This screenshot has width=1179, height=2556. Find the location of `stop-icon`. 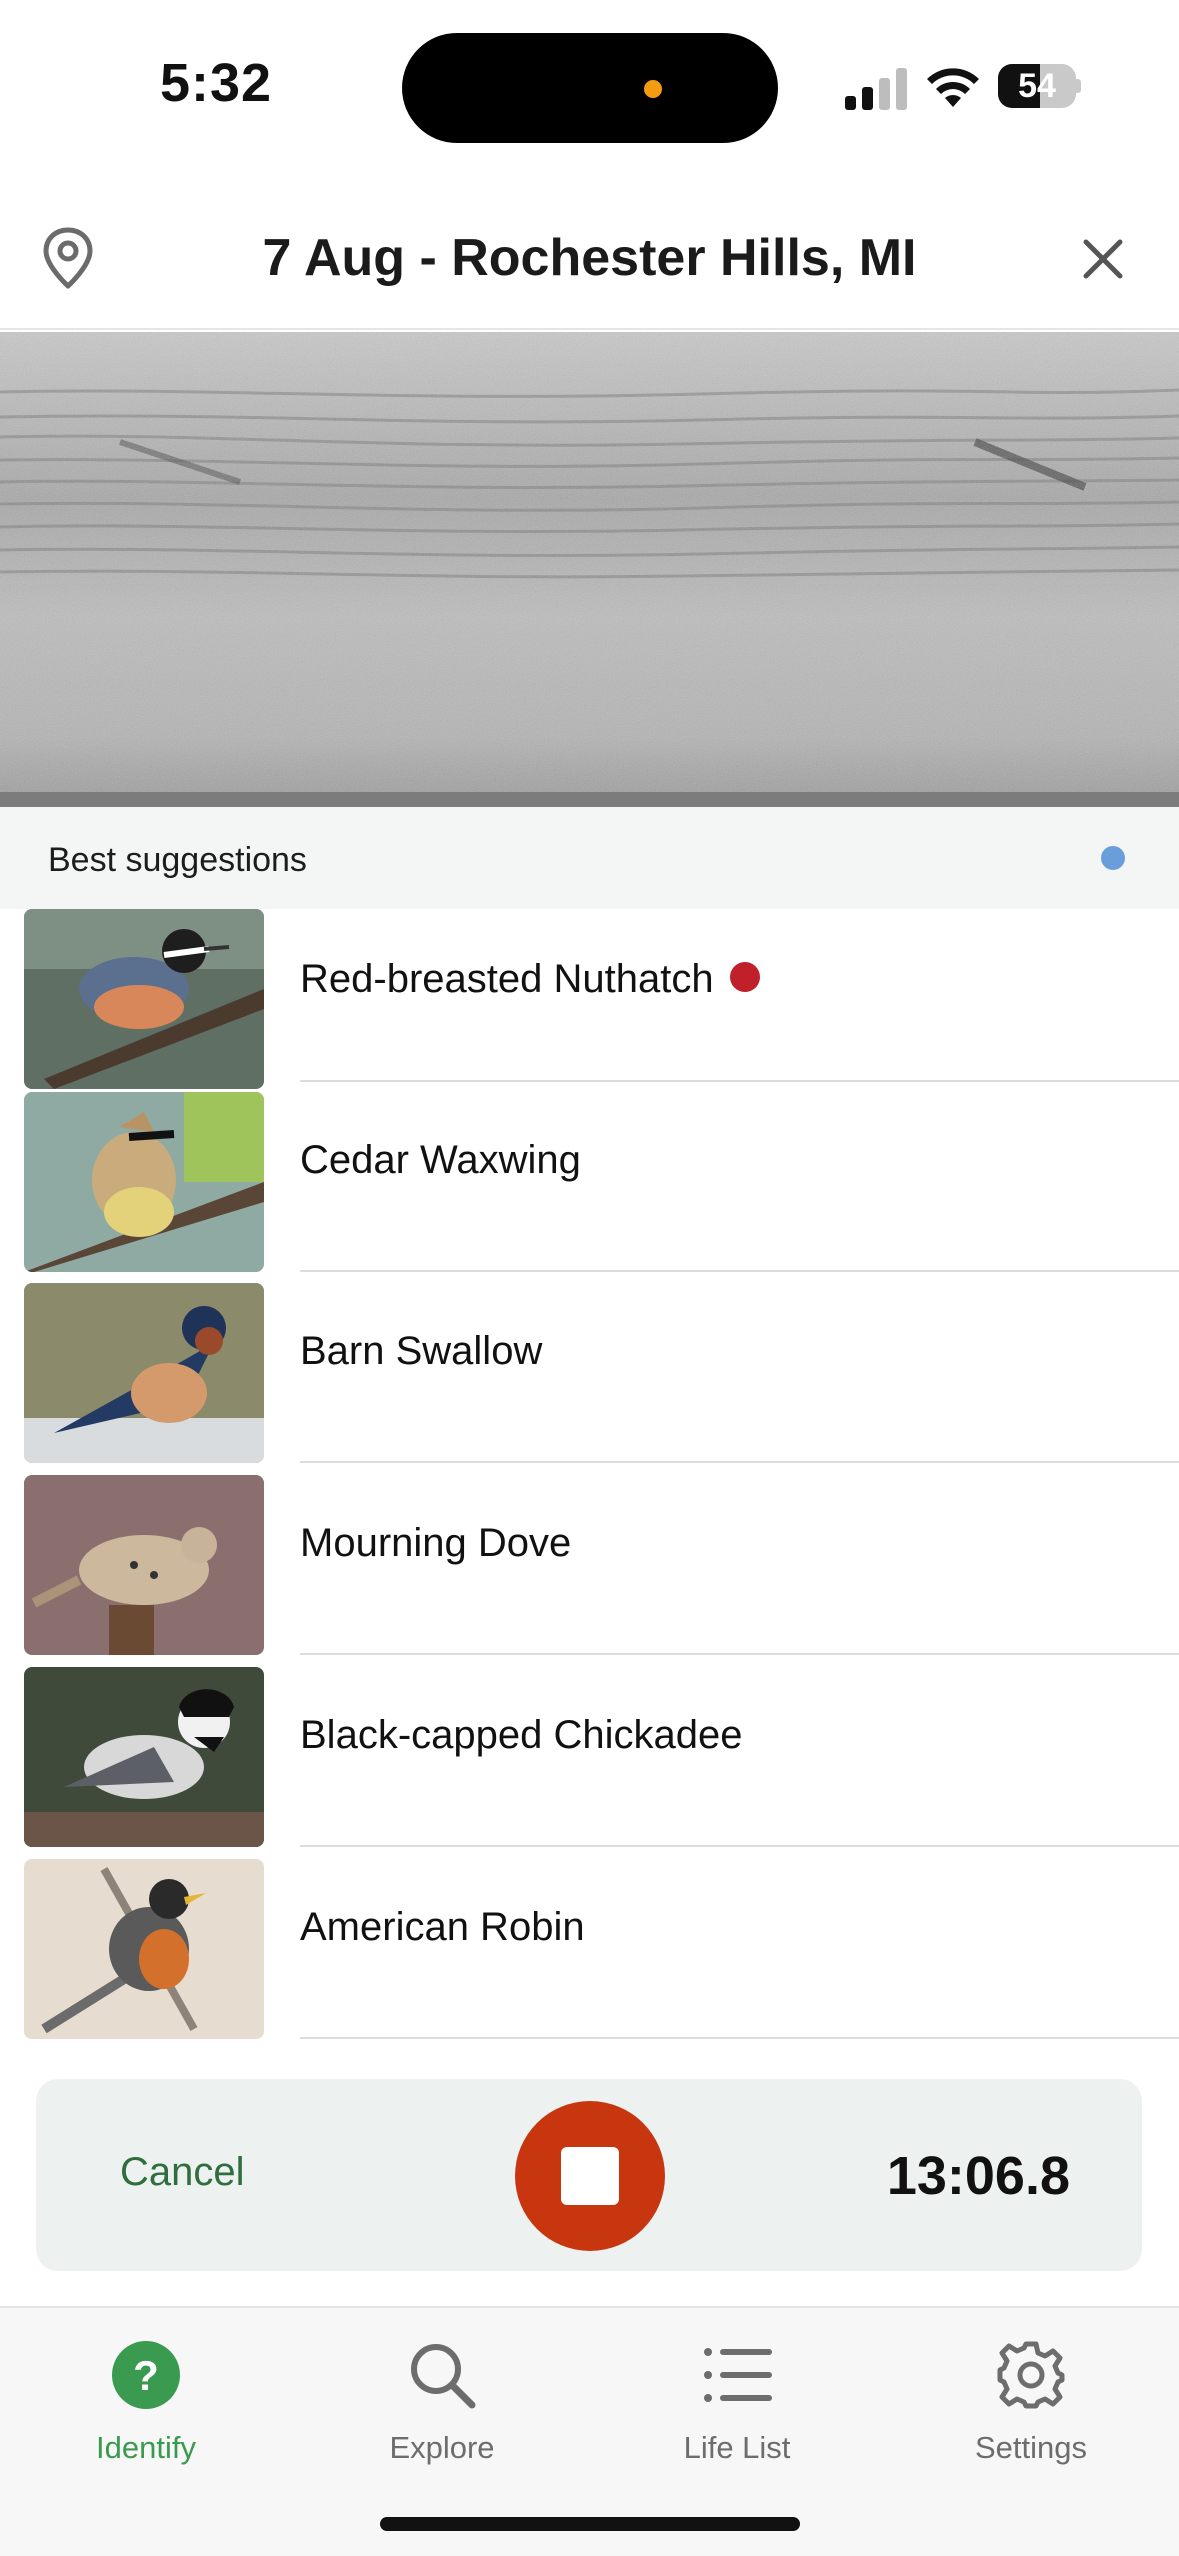

stop-icon is located at coordinates (590, 2176).